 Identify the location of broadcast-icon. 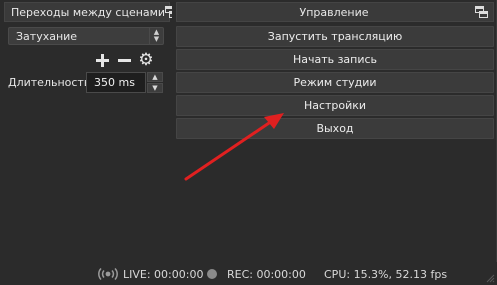
(108, 274).